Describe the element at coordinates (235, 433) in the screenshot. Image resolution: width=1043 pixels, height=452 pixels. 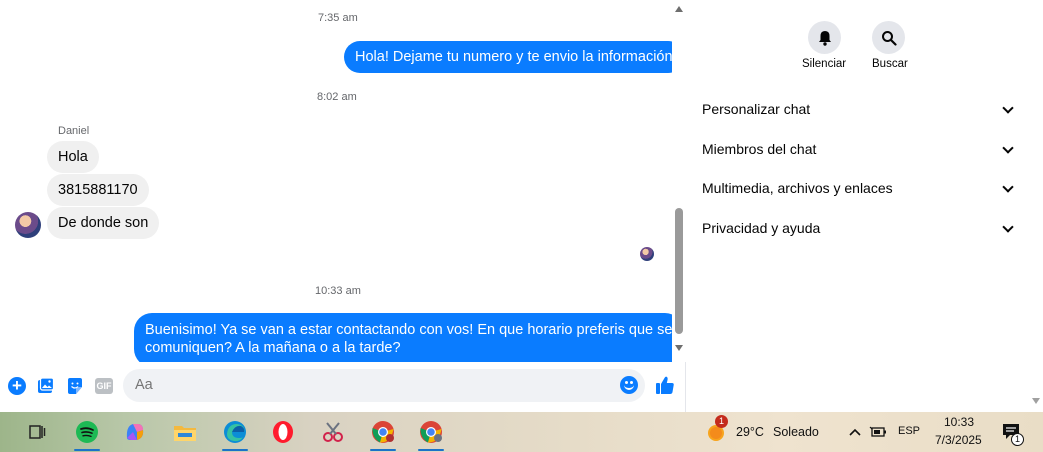
I see `edge-icon` at that location.